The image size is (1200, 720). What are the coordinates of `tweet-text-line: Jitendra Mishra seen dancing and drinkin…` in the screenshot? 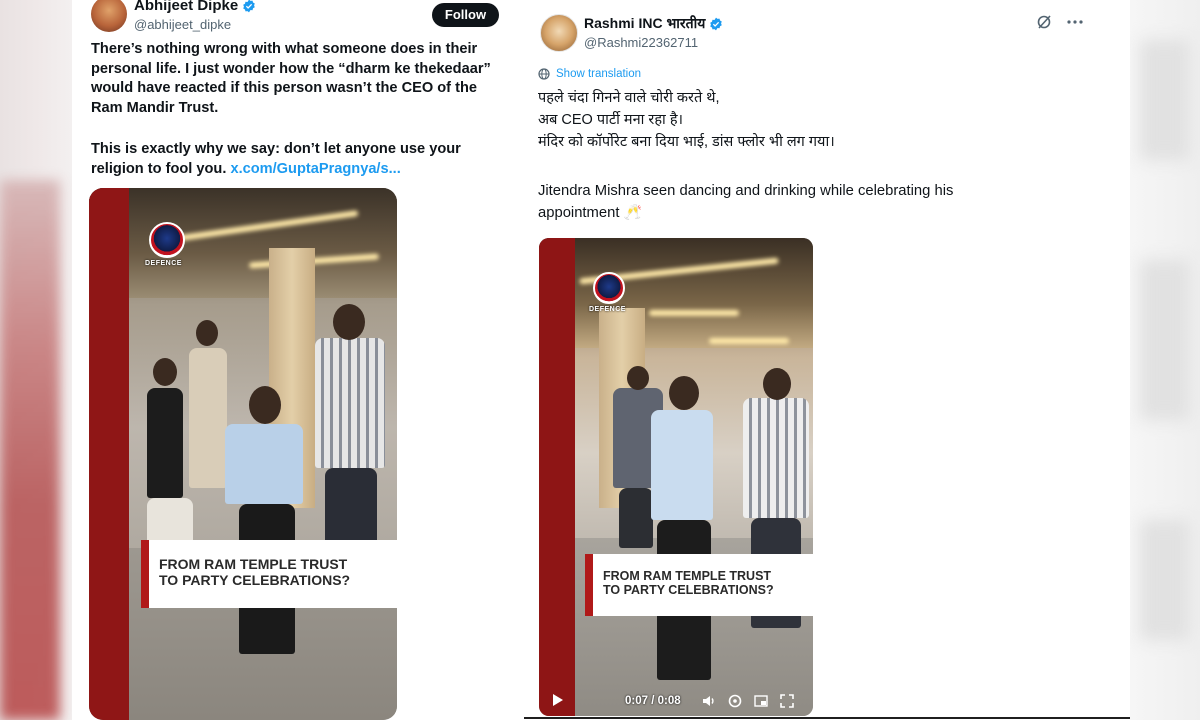 It's located at (746, 191).